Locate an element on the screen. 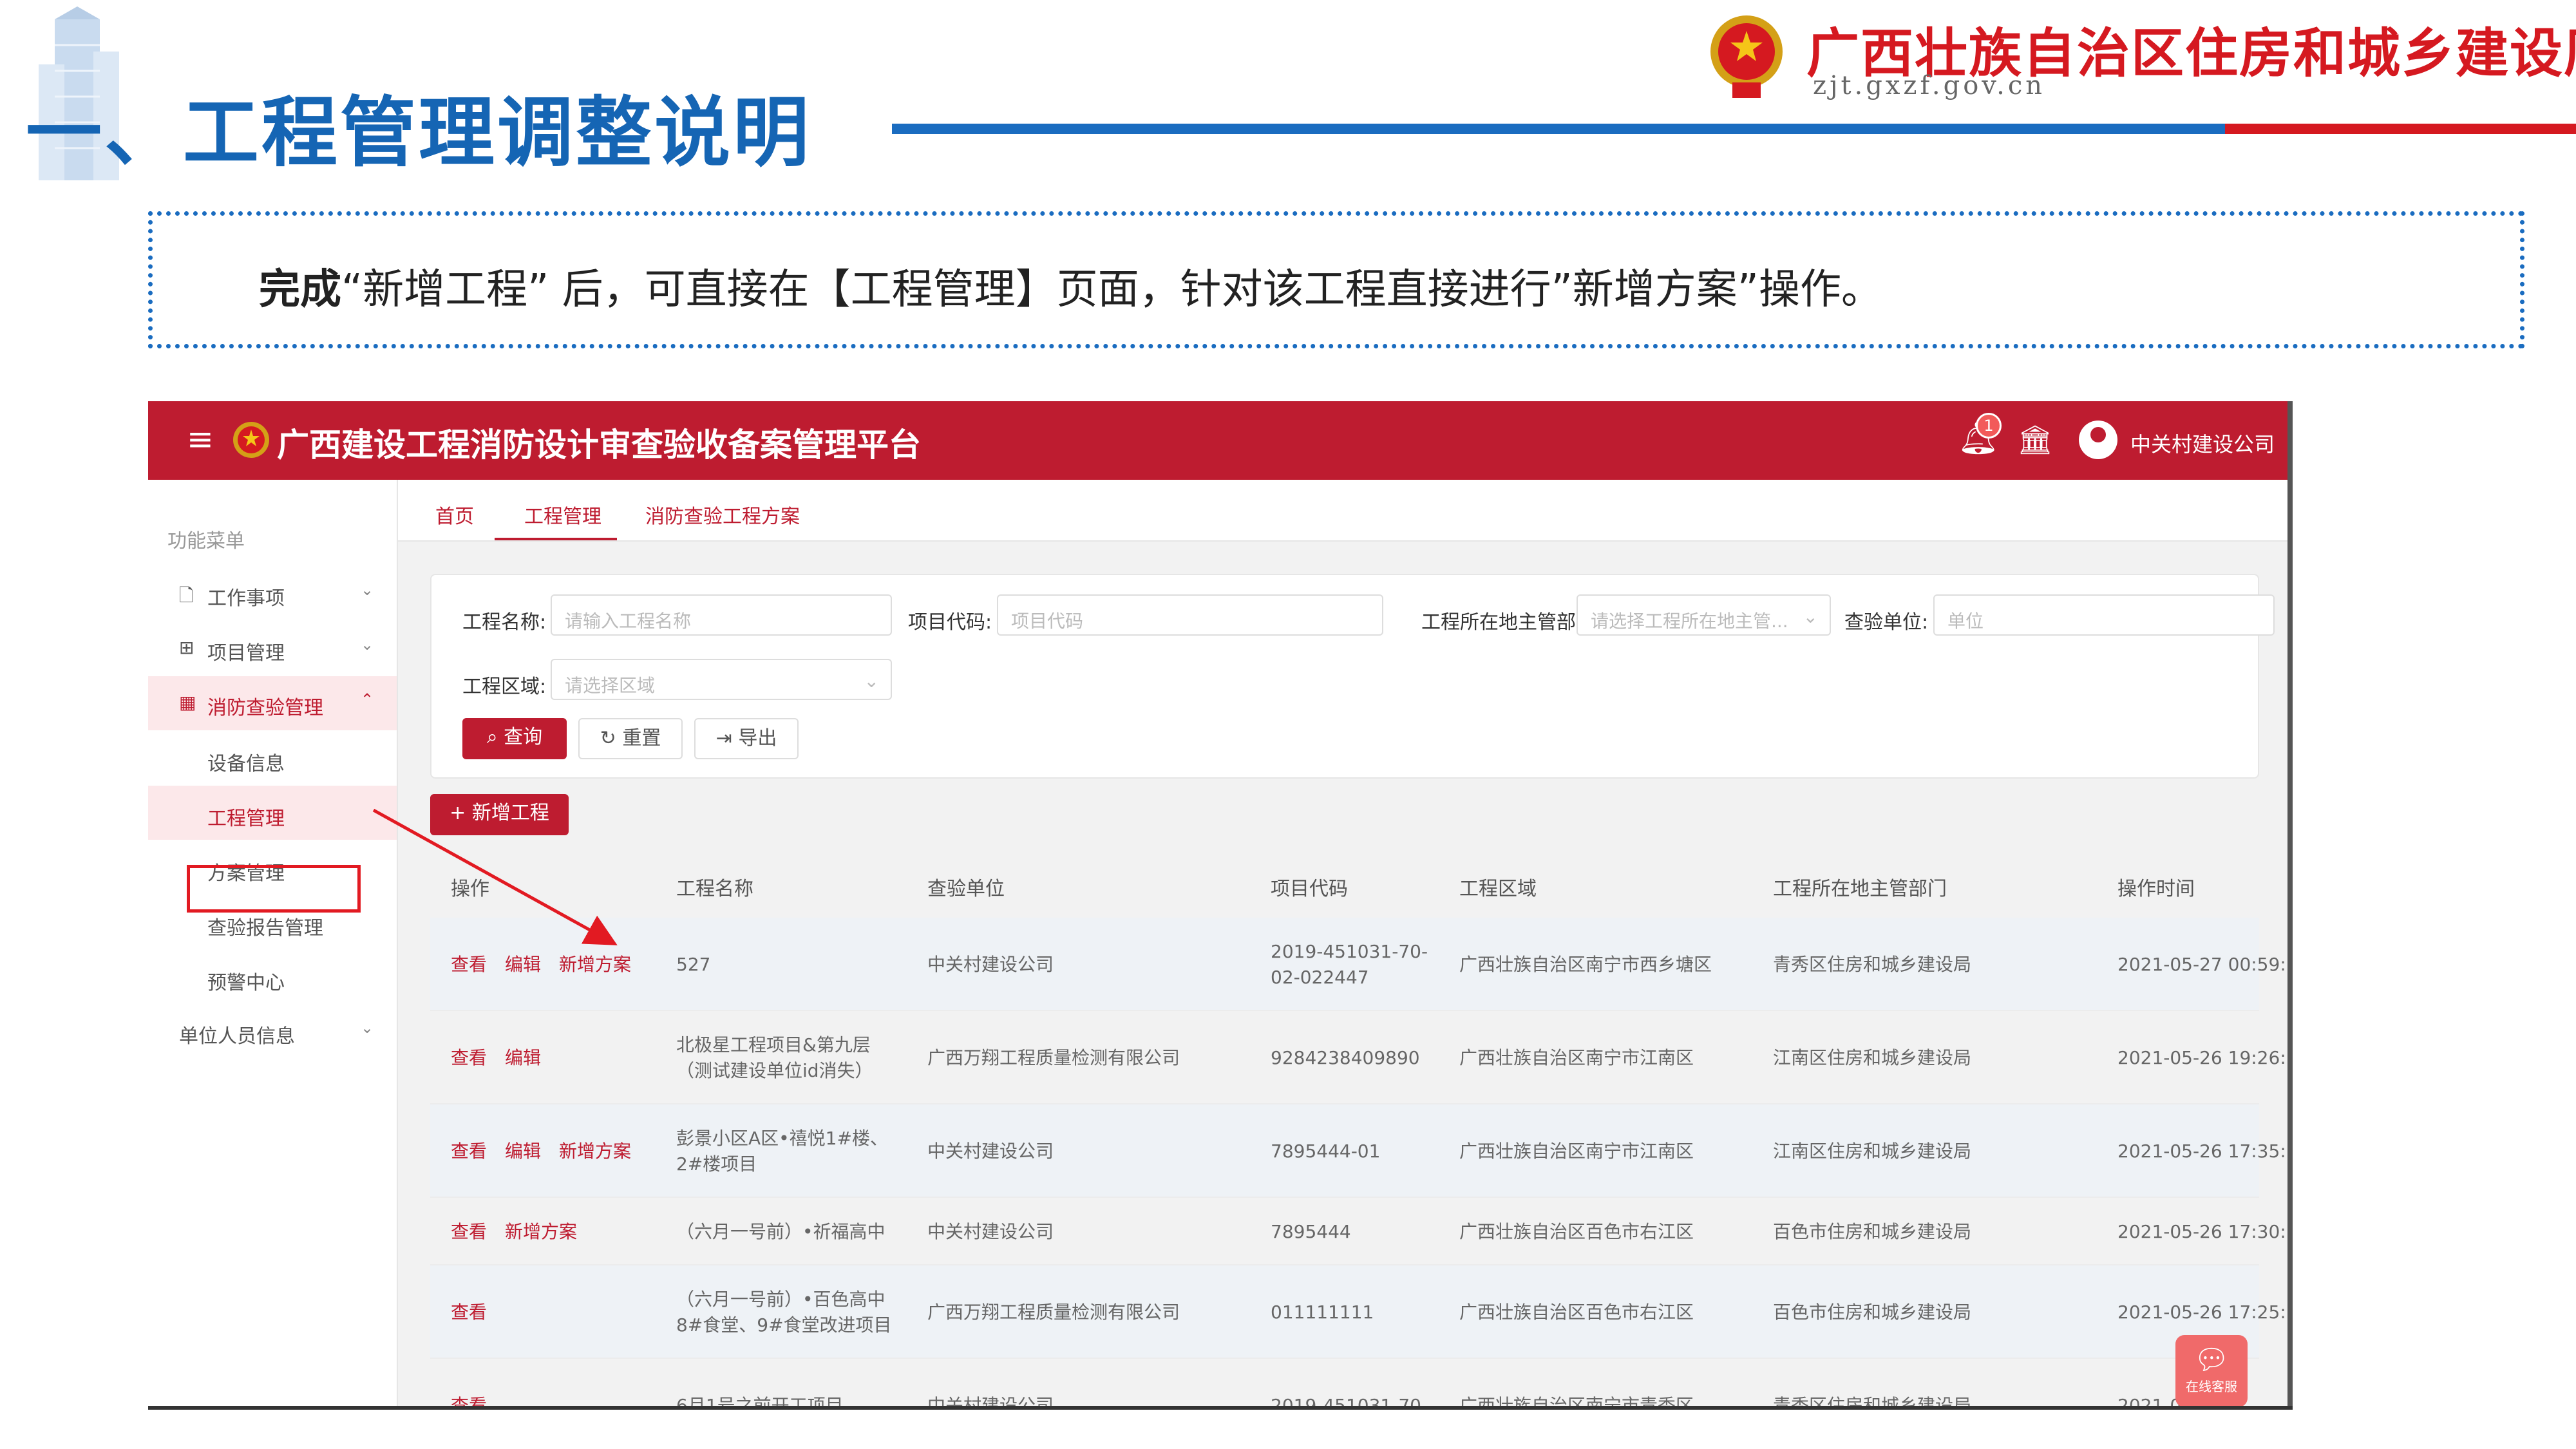  national-emblem-icon is located at coordinates (1746, 56).